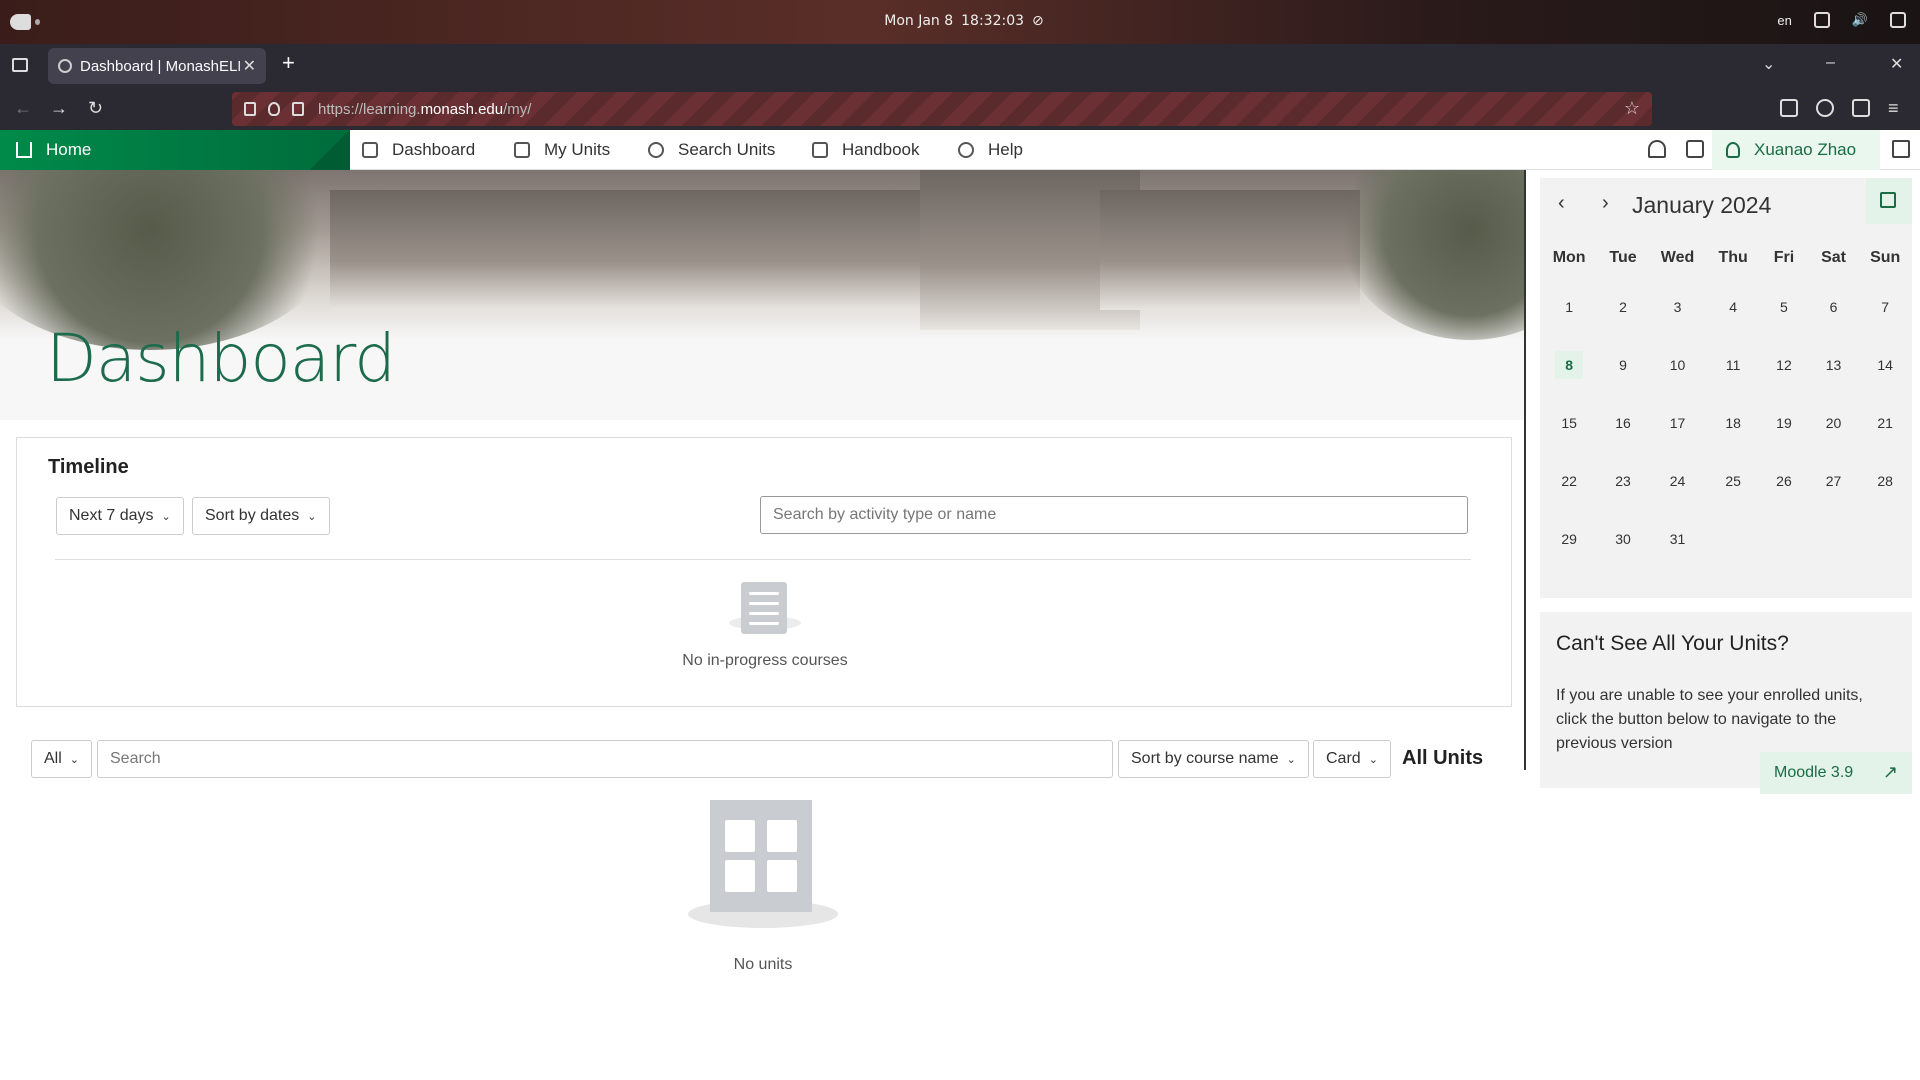 This screenshot has width=1920, height=1080. What do you see at coordinates (120, 516) in the screenshot?
I see `timeline-range-dropdown: Next 7 days ⌄` at bounding box center [120, 516].